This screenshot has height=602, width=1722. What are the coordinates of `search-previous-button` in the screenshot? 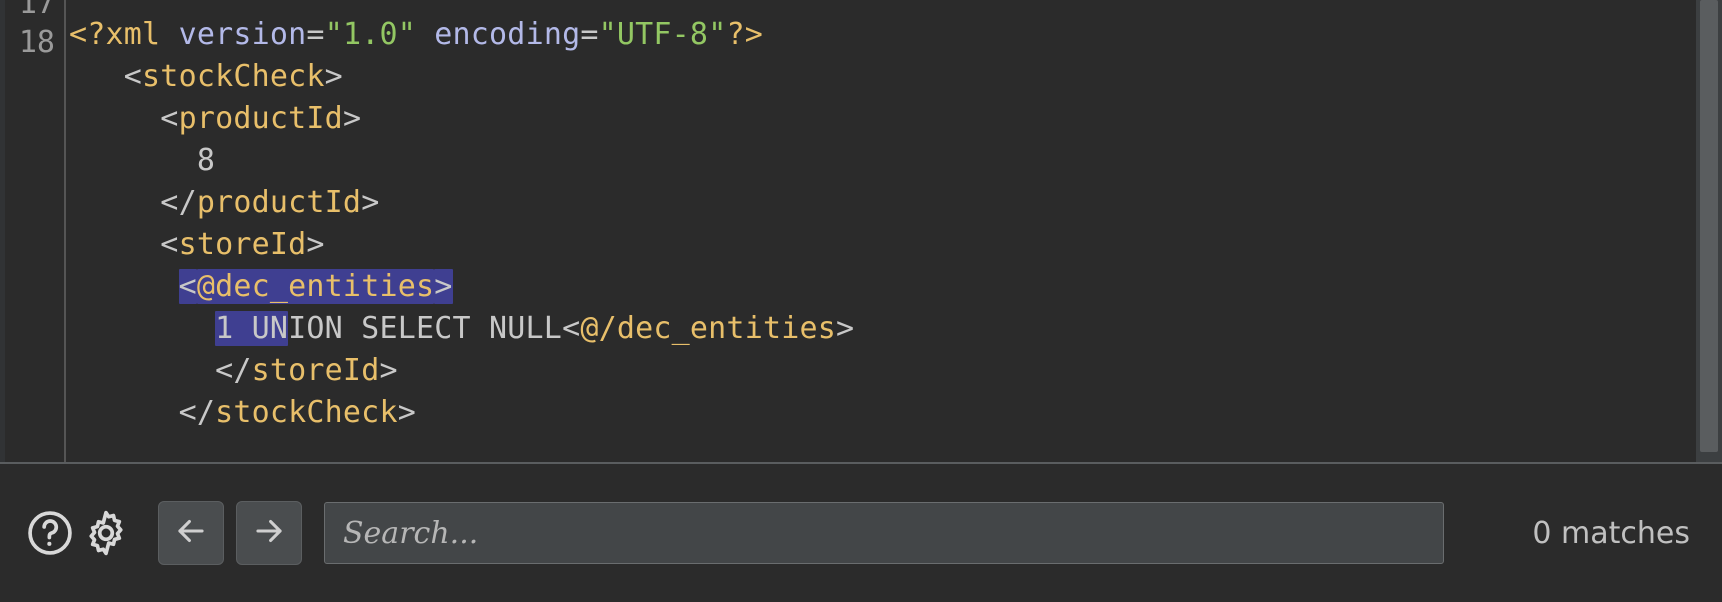 It's located at (191, 533).